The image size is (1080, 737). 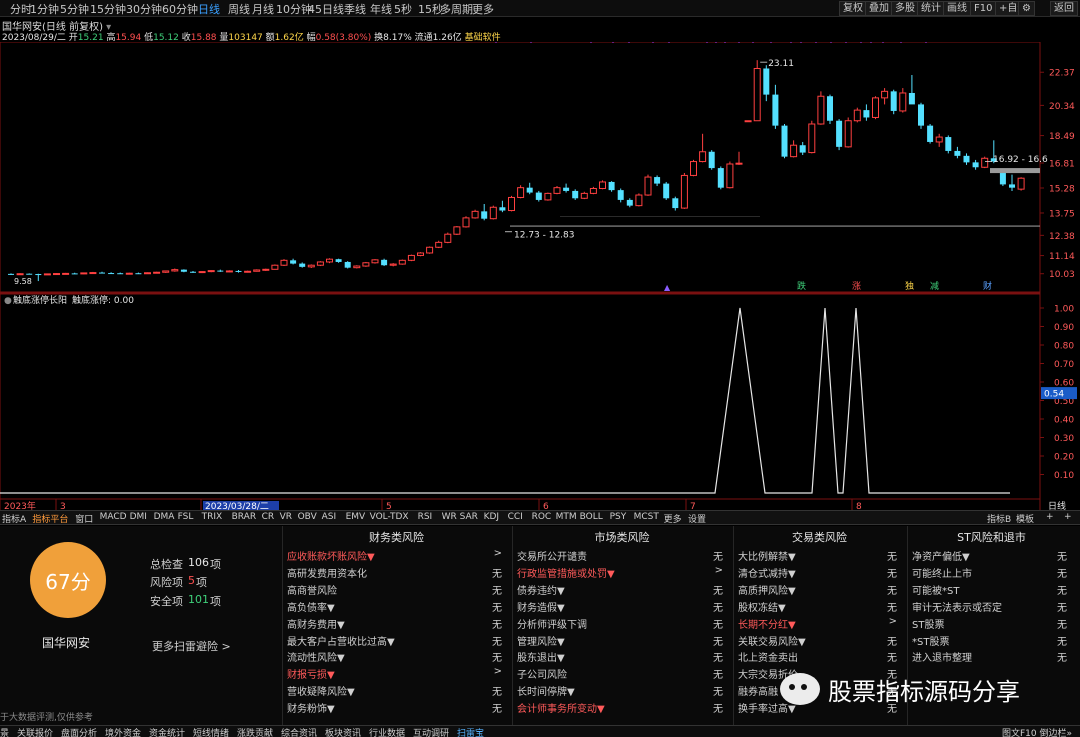 What do you see at coordinates (299, 731) in the screenshot?
I see `status-tab-7: 综合资讯` at bounding box center [299, 731].